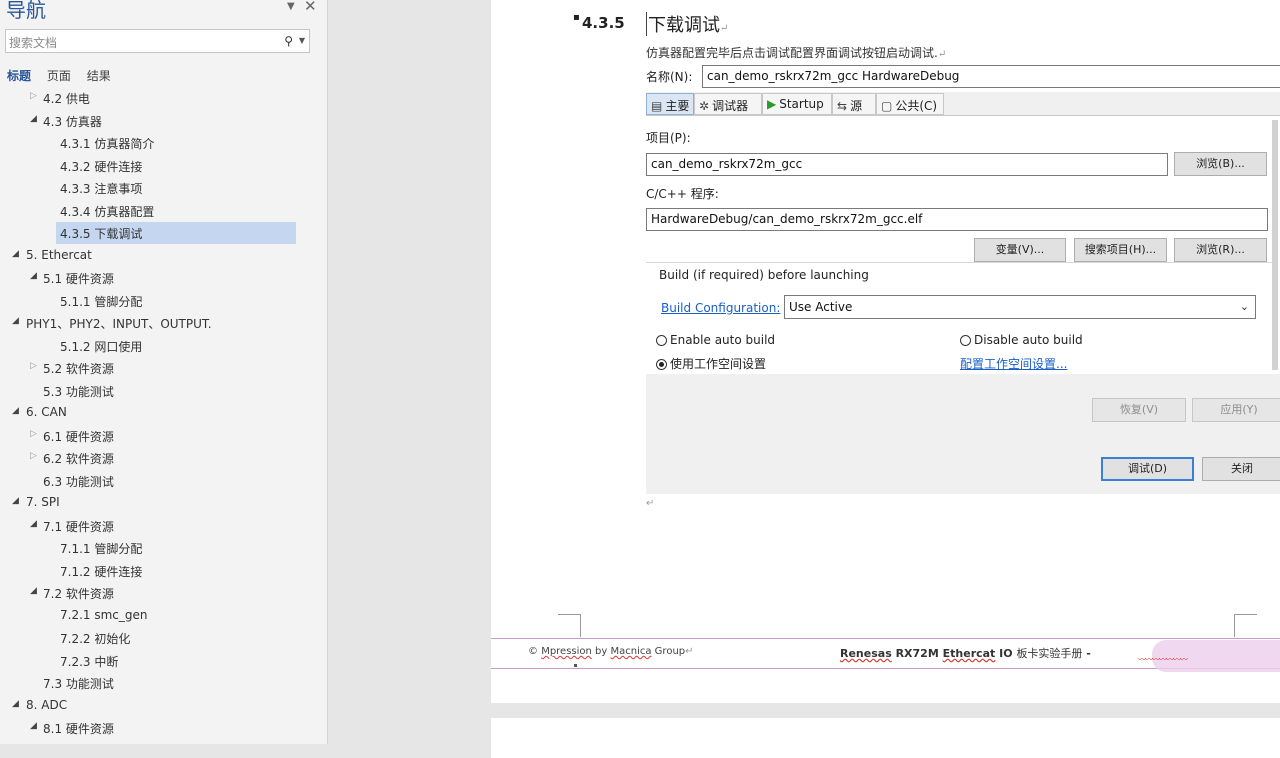  I want to click on tab-pages: 页面, so click(59, 75).